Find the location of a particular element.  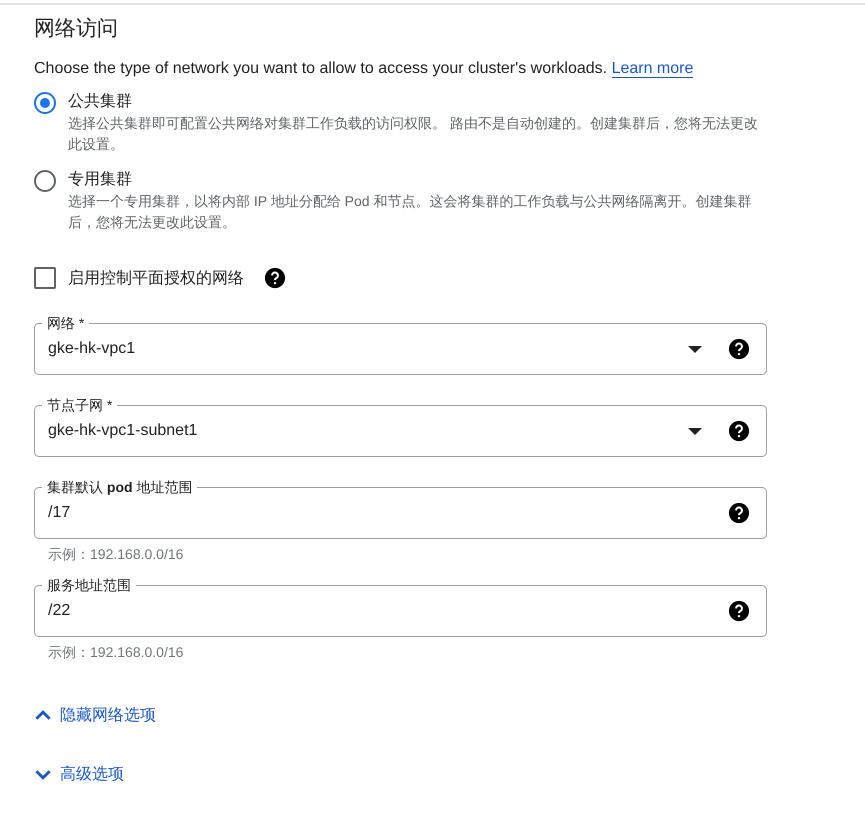

radio-description: 选择公共集群即可配置公共网络对集群工作负载的访问权限。 路由不是自动创建的。创建集群后，您将无法更改此设置。 is located at coordinates (413, 134).